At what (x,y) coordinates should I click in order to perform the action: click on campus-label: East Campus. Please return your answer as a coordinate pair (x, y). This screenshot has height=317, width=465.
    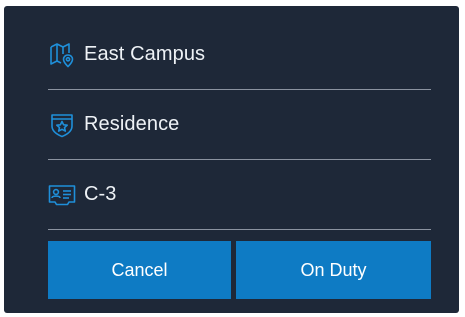
    Looking at the image, I should click on (145, 54).